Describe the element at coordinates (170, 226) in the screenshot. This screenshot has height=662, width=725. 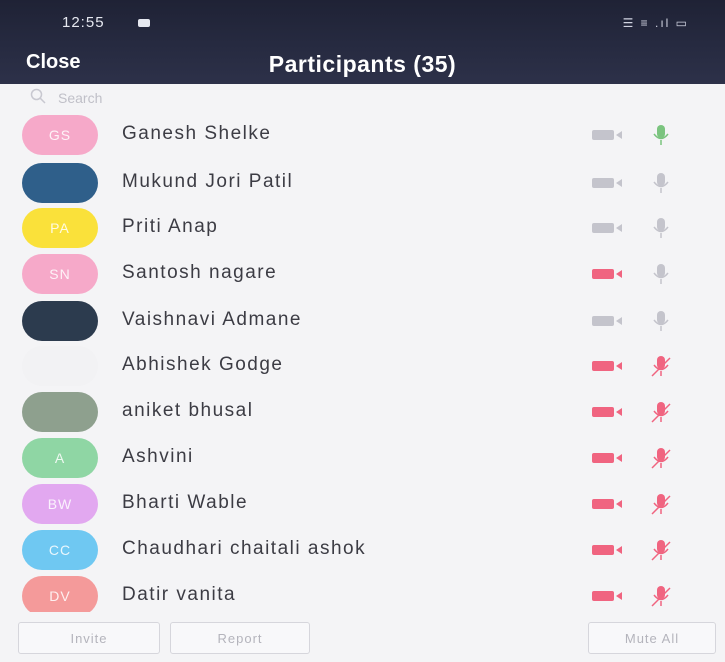
I see `participant-name: Priti Anap` at that location.